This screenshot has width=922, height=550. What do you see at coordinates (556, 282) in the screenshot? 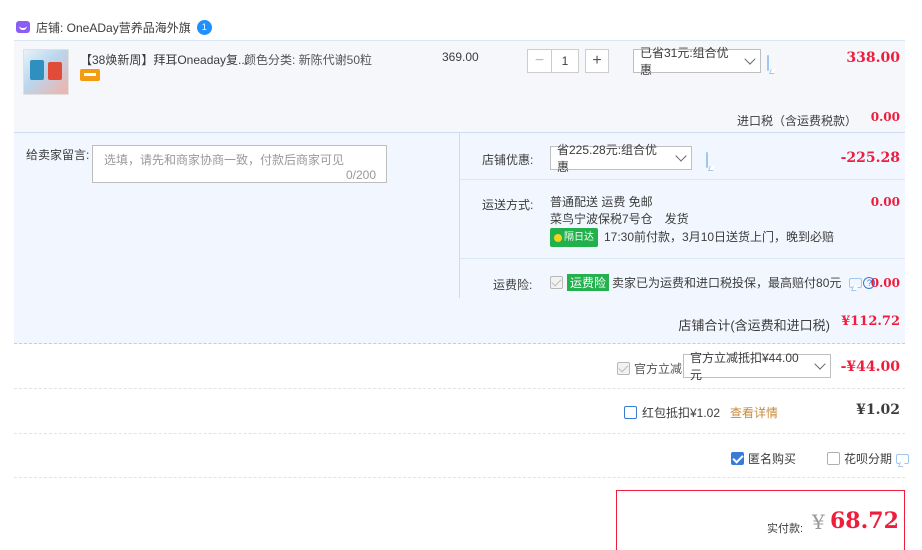
I see `insurance-checkbox` at bounding box center [556, 282].